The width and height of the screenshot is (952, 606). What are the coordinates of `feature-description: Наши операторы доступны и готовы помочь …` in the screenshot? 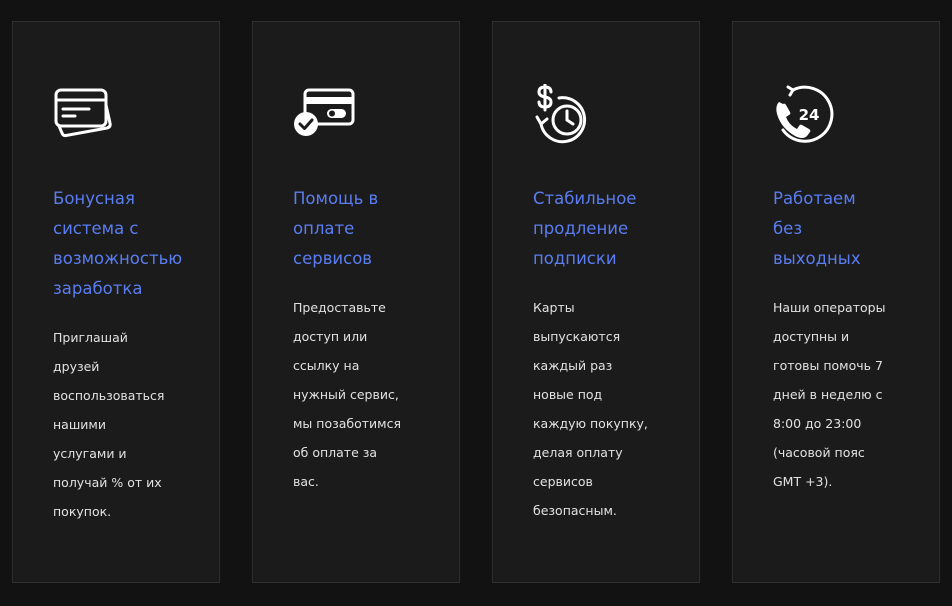 It's located at (829, 394).